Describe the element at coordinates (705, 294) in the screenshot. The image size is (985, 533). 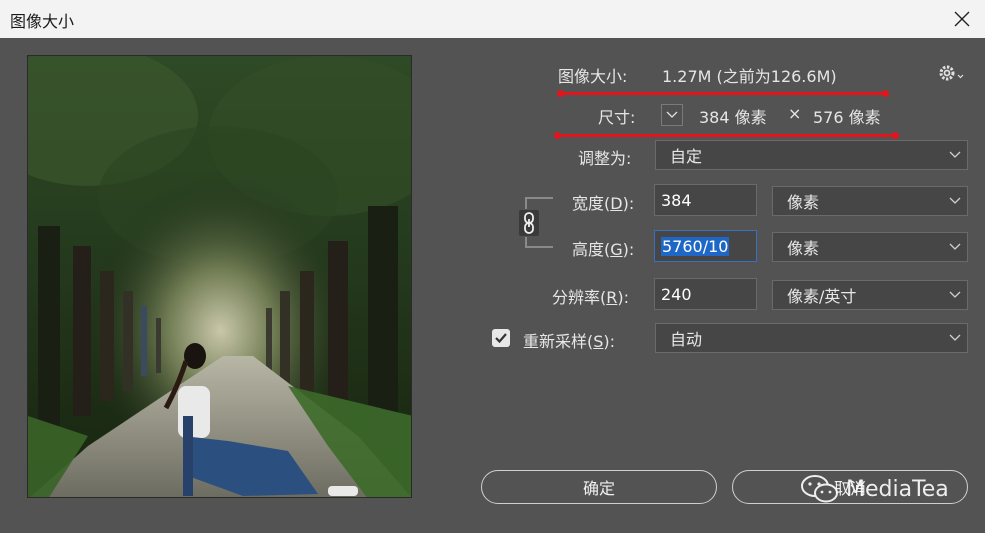
I see `resolution-input: 240` at that location.